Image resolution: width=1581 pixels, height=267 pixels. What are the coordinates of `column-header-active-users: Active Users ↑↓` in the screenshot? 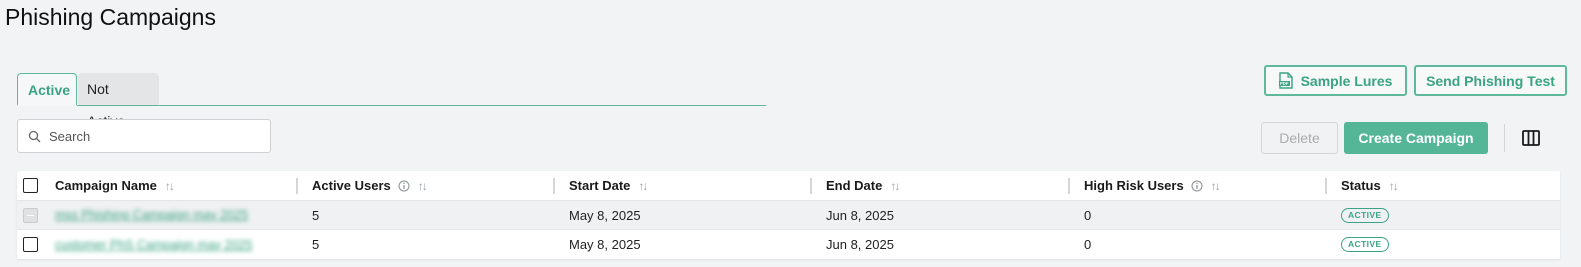 It's located at (370, 185).